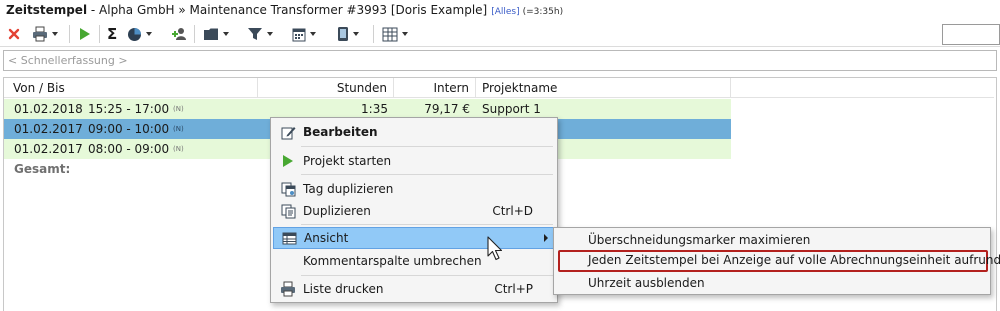  I want to click on duplicate-day-icon, so click(288, 189).